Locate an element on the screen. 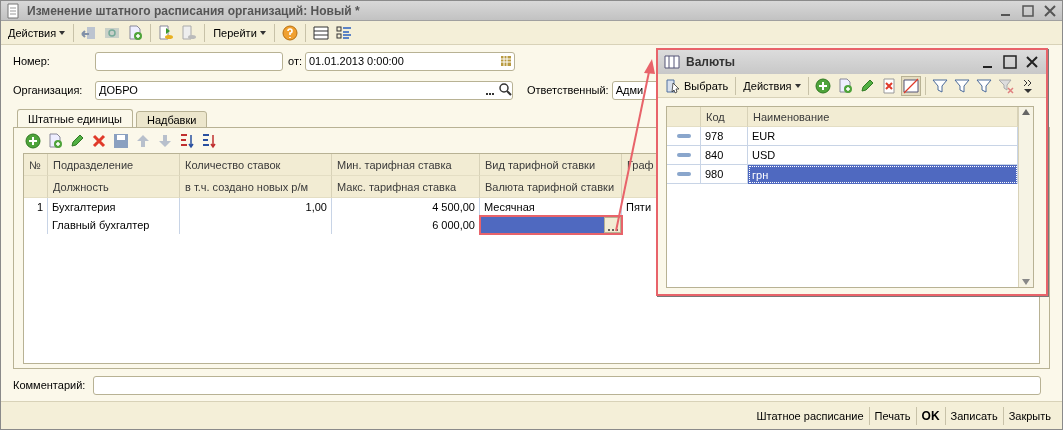 The image size is (1063, 430). scrollbar is located at coordinates (1025, 197).